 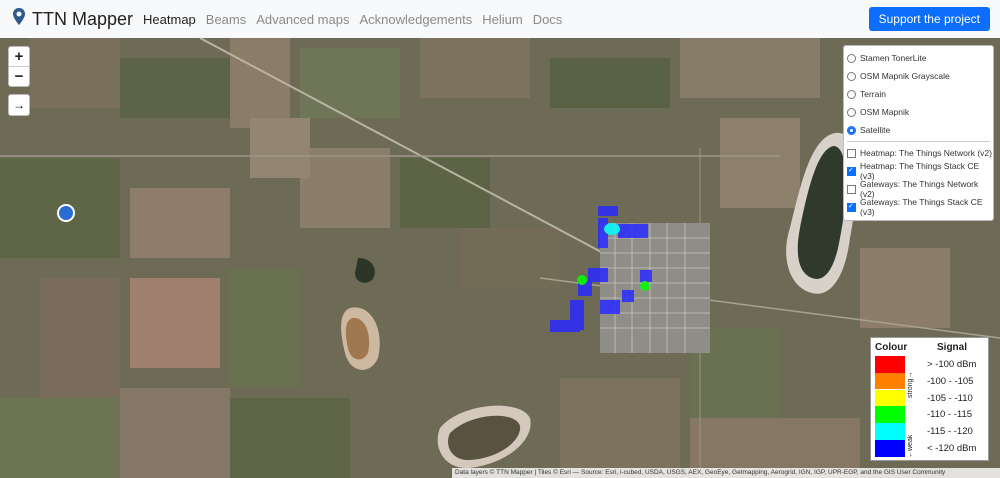 I want to click on legend-label: -105 - -110, so click(x=950, y=398).